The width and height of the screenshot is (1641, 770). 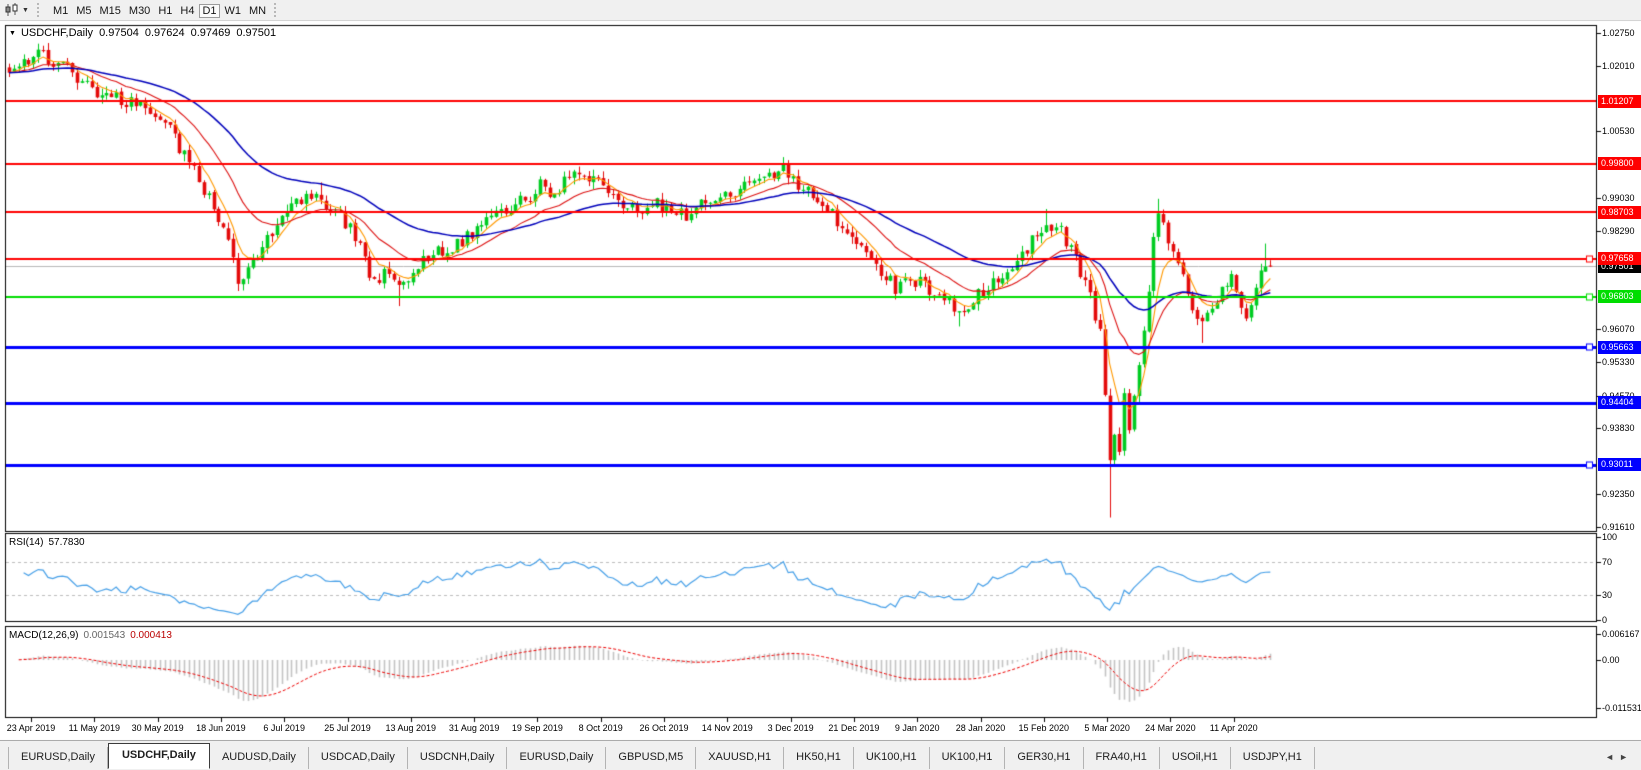 I want to click on timeframe-bar: M1 M5 M15 M30 H1 H4 D1 W1 MN, so click(x=159, y=10).